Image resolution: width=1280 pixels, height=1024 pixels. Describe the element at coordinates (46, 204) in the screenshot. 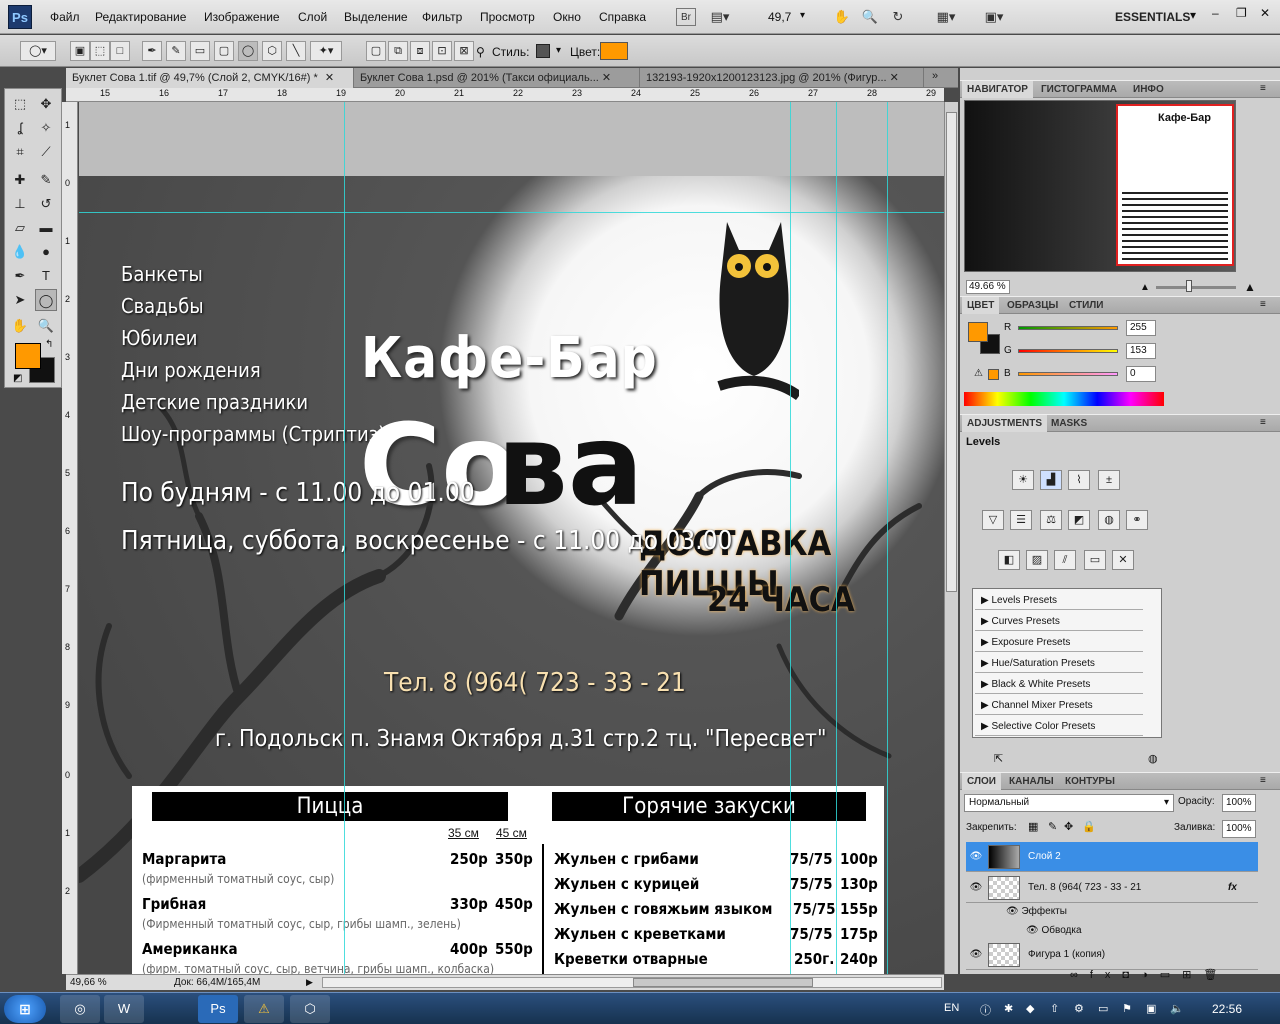

I see `history-brush-icon: ↺` at that location.